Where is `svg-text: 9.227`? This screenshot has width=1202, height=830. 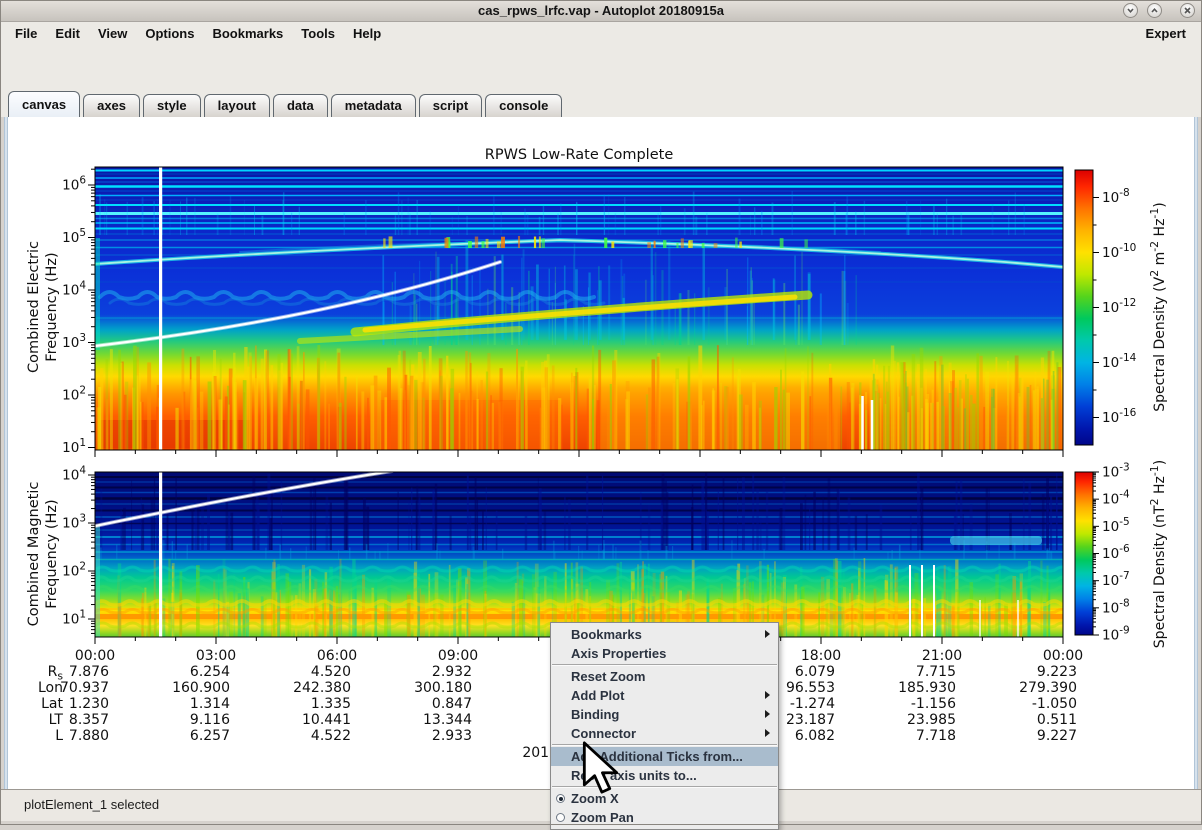
svg-text: 9.227 is located at coordinates (1057, 736).